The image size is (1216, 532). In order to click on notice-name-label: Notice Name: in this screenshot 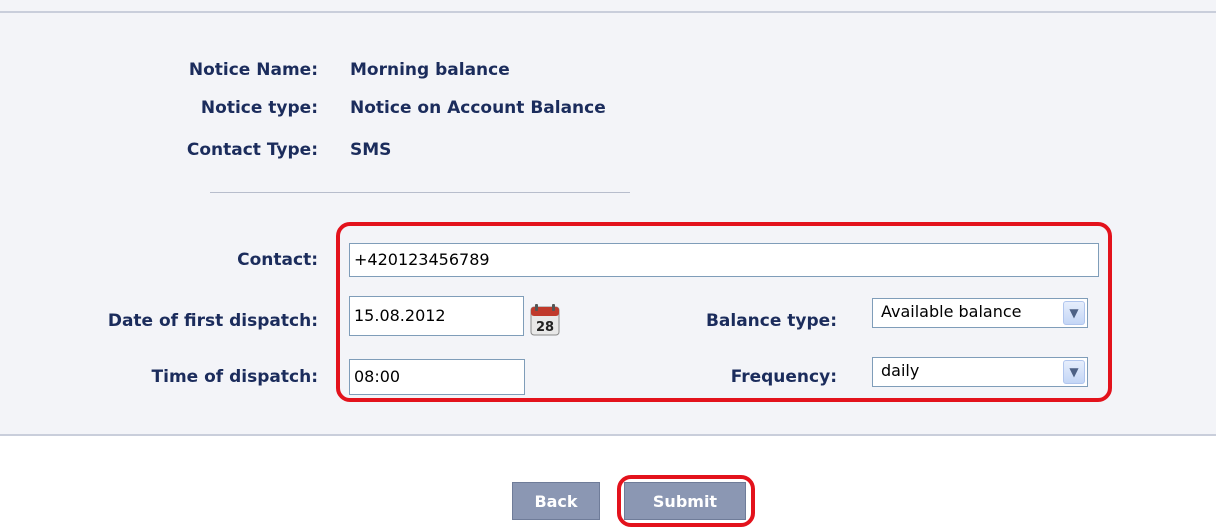, I will do `click(253, 70)`.